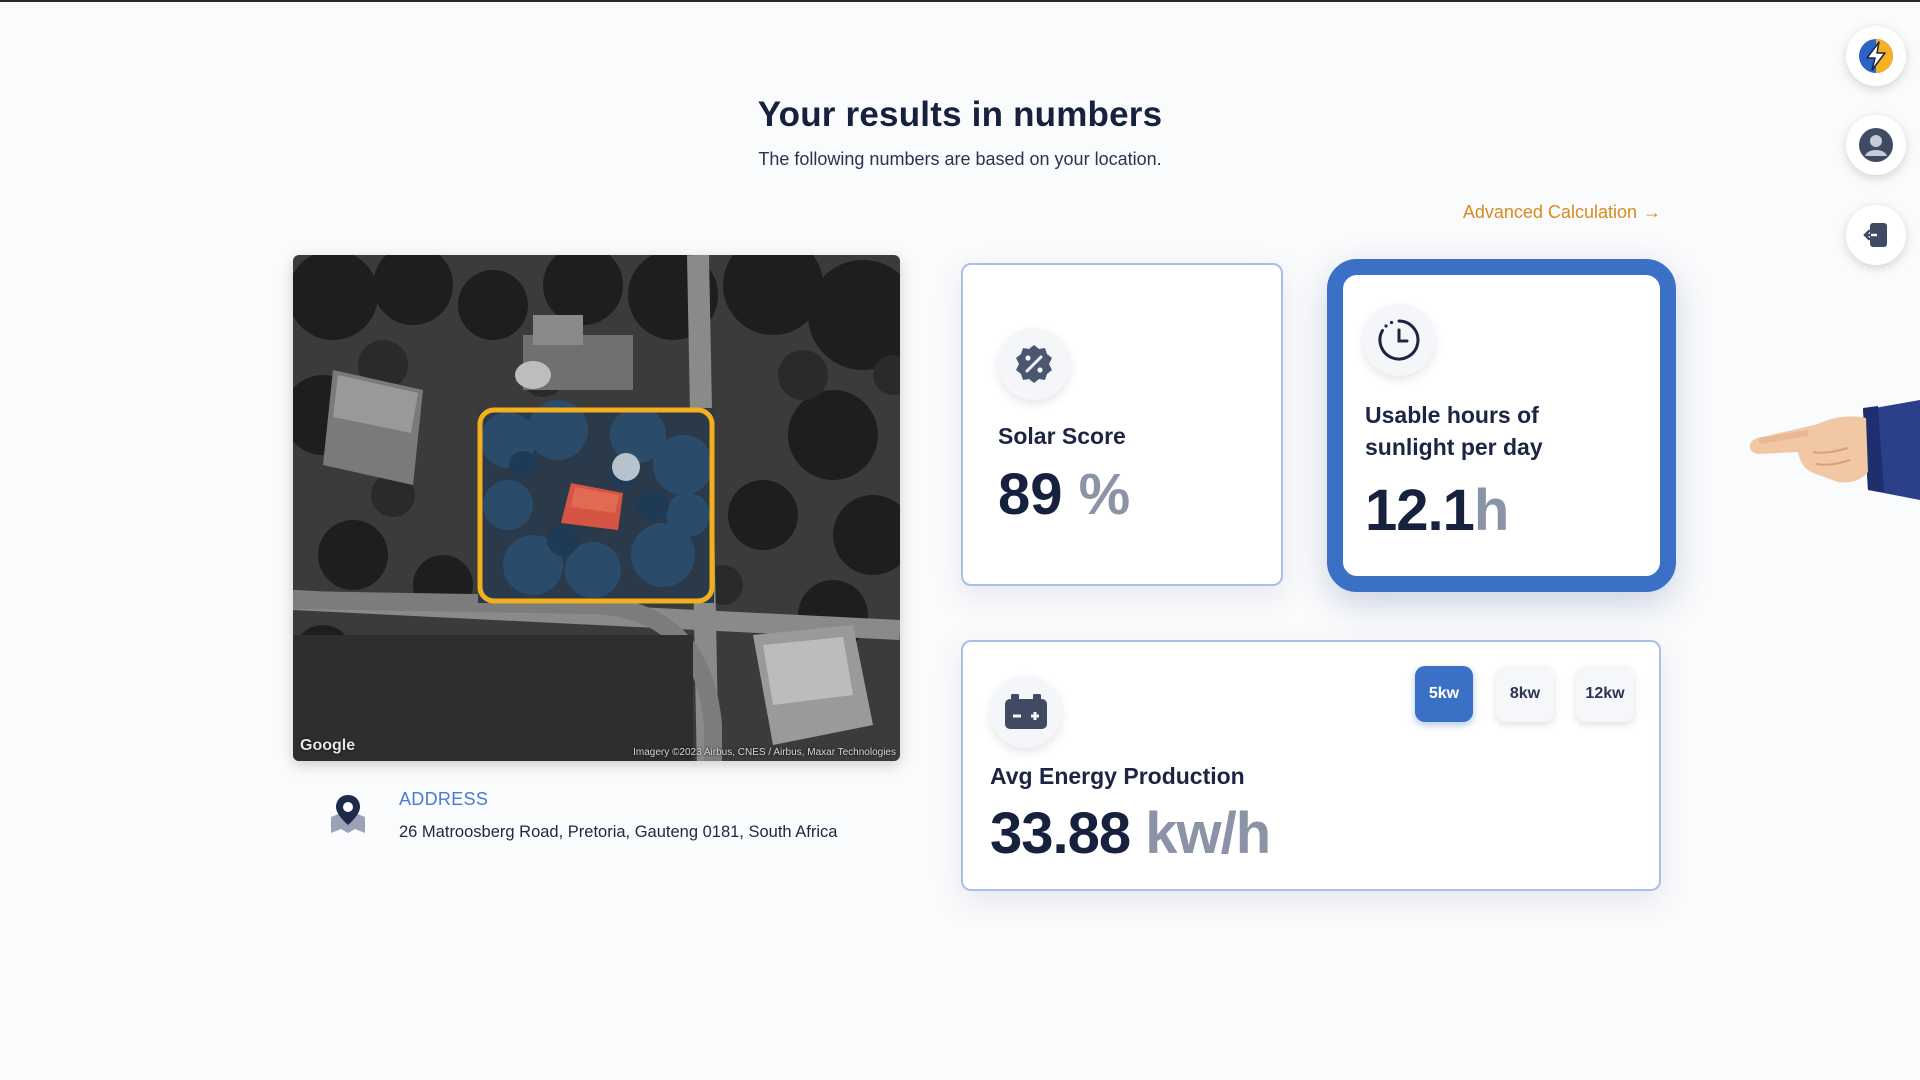 This screenshot has height=1080, width=1920. I want to click on sunlight-label: Usable hours of sunlight per day, so click(1454, 431).